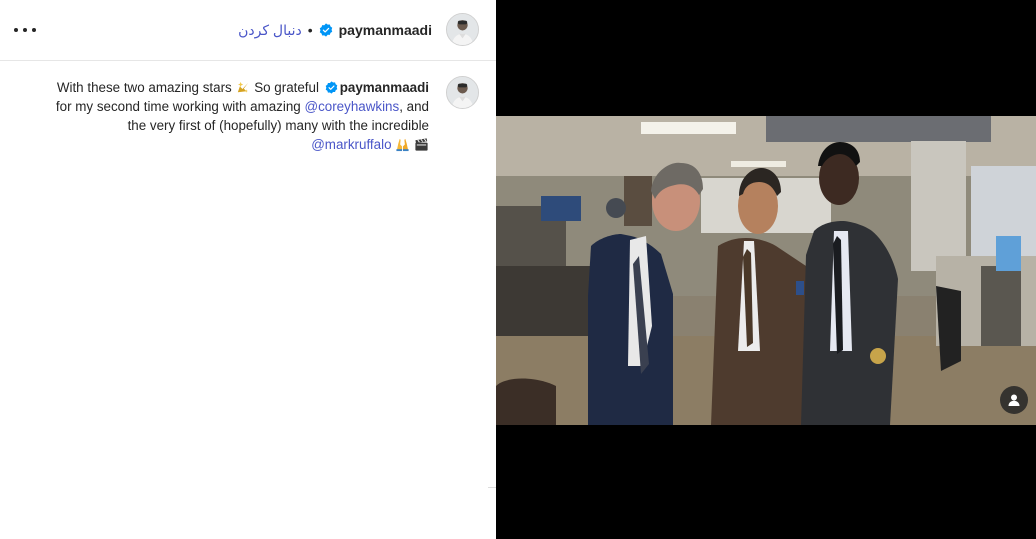 The height and width of the screenshot is (539, 1036). What do you see at coordinates (462, 92) in the screenshot?
I see `caption-avatar` at bounding box center [462, 92].